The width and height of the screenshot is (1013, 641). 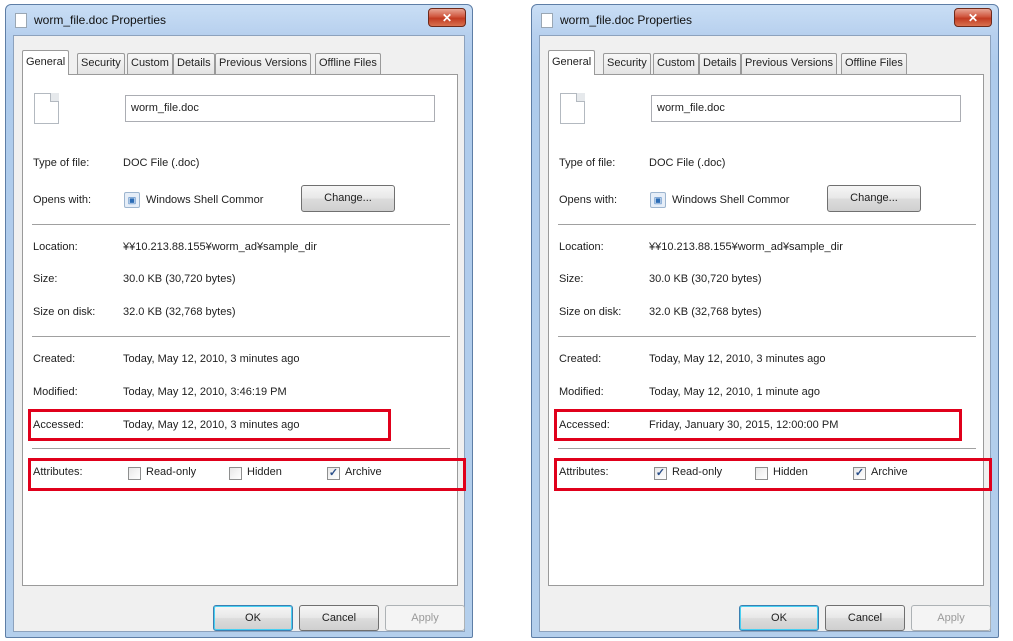 I want to click on modified-value: Today, May 12, 2010, 3:46:19 PM, so click(x=205, y=392).